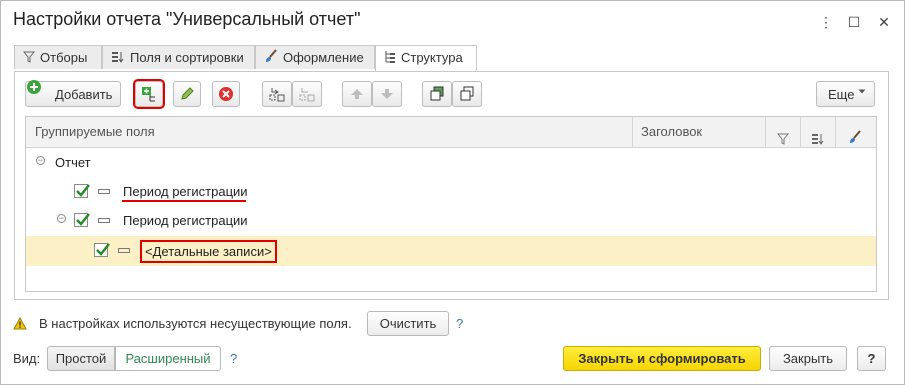  Describe the element at coordinates (662, 358) in the screenshot. I see `close-and-generate-button: Закрыть и сформировать` at that location.